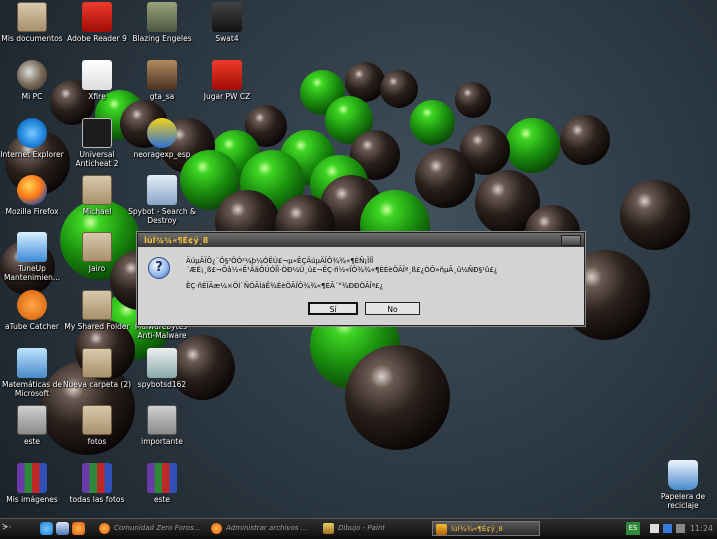 Image resolution: width=717 pixels, height=539 pixels. What do you see at coordinates (97, 441) in the screenshot?
I see `desktop-icon-label: fotos` at bounding box center [97, 441].